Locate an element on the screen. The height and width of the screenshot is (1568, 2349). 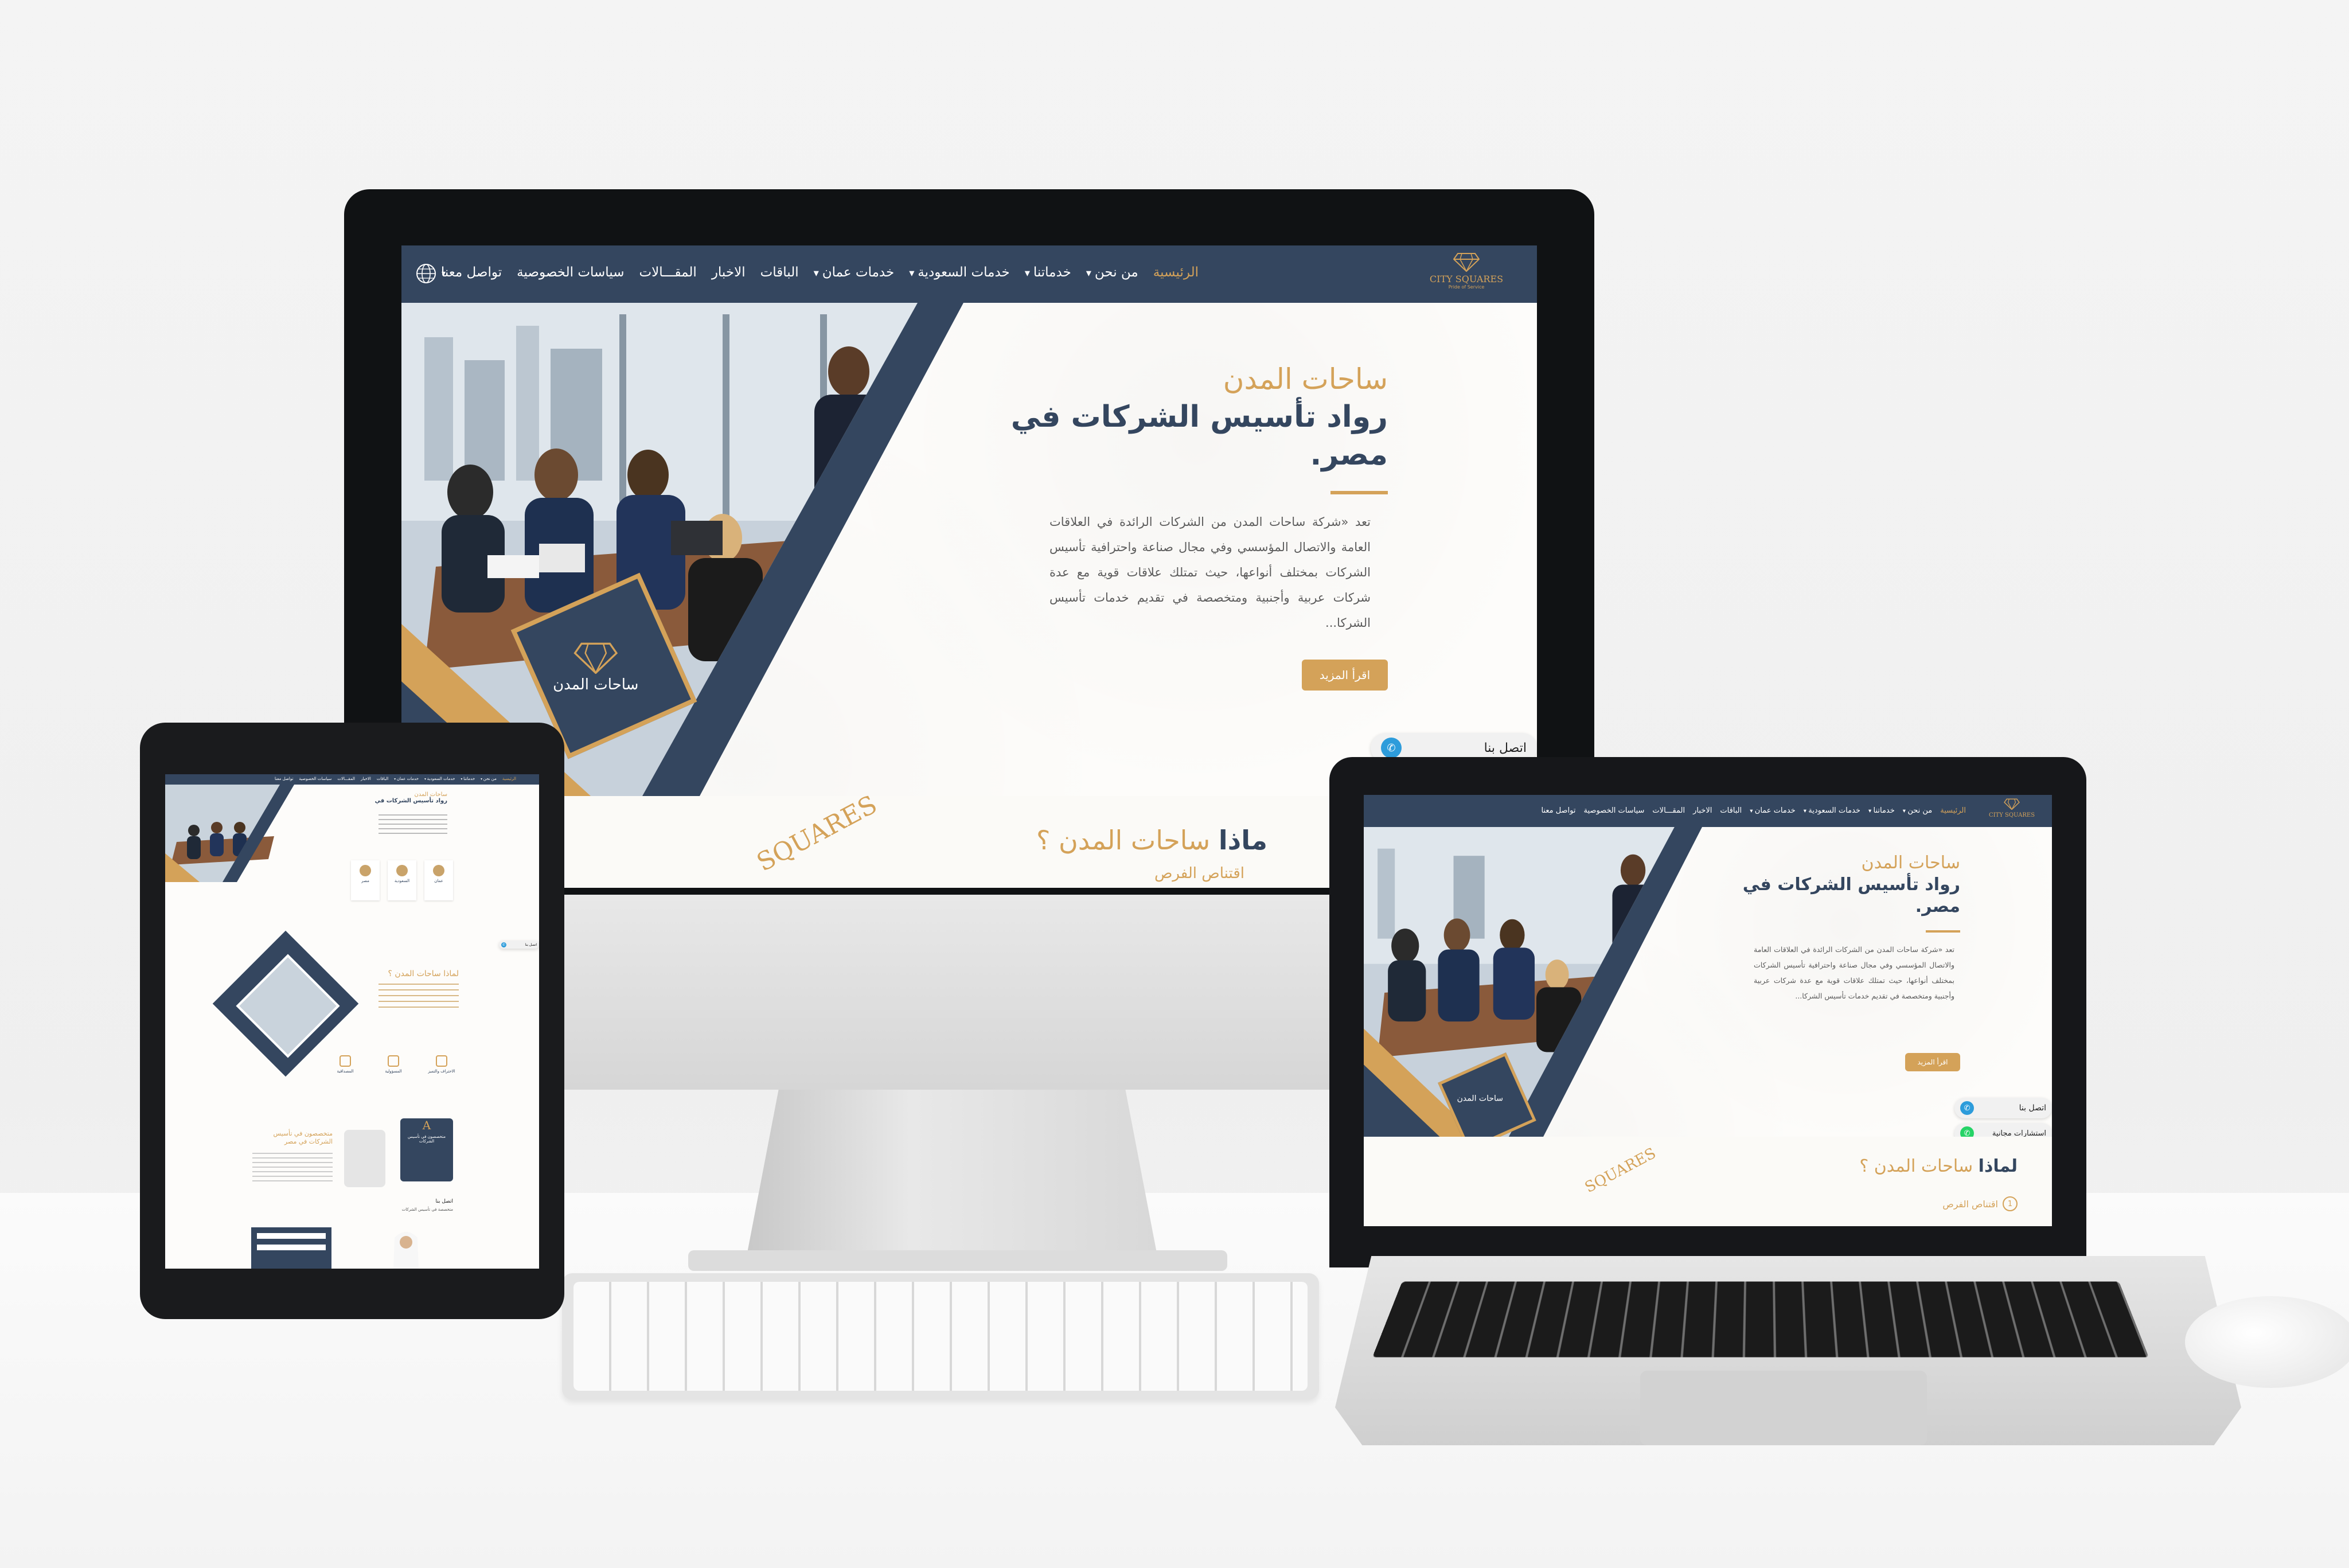
feature-label: الاحتراف والتميز is located at coordinates (441, 1071).